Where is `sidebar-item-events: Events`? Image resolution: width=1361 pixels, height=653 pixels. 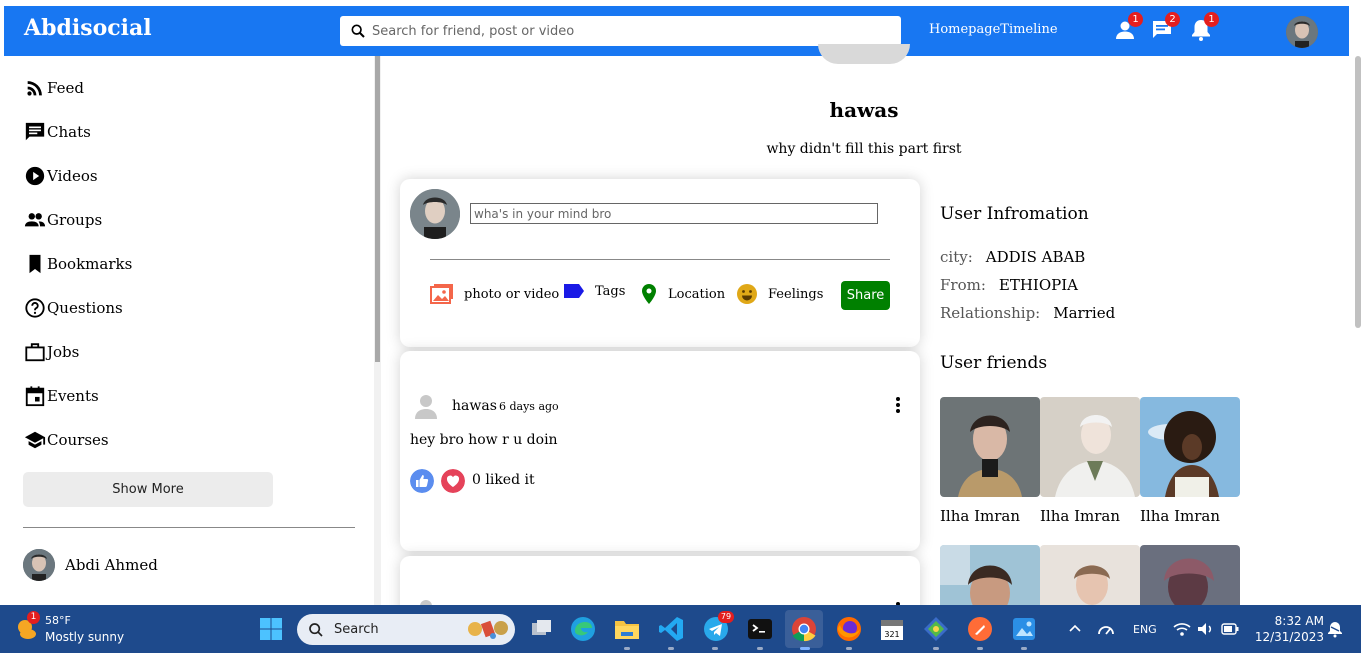 sidebar-item-events: Events is located at coordinates (61, 396).